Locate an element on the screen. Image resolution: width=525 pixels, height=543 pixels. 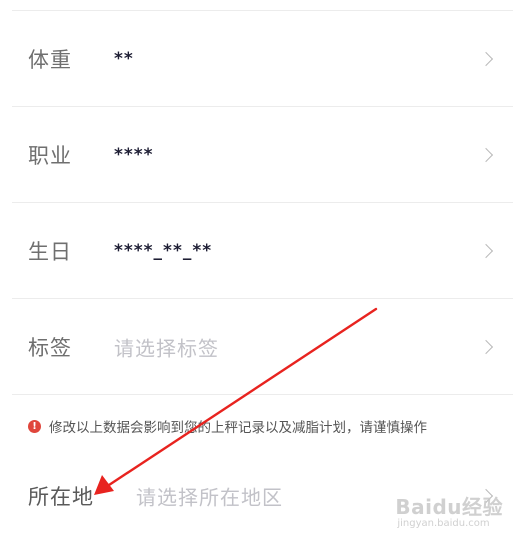
occupation-label: 职业 is located at coordinates (50, 156).